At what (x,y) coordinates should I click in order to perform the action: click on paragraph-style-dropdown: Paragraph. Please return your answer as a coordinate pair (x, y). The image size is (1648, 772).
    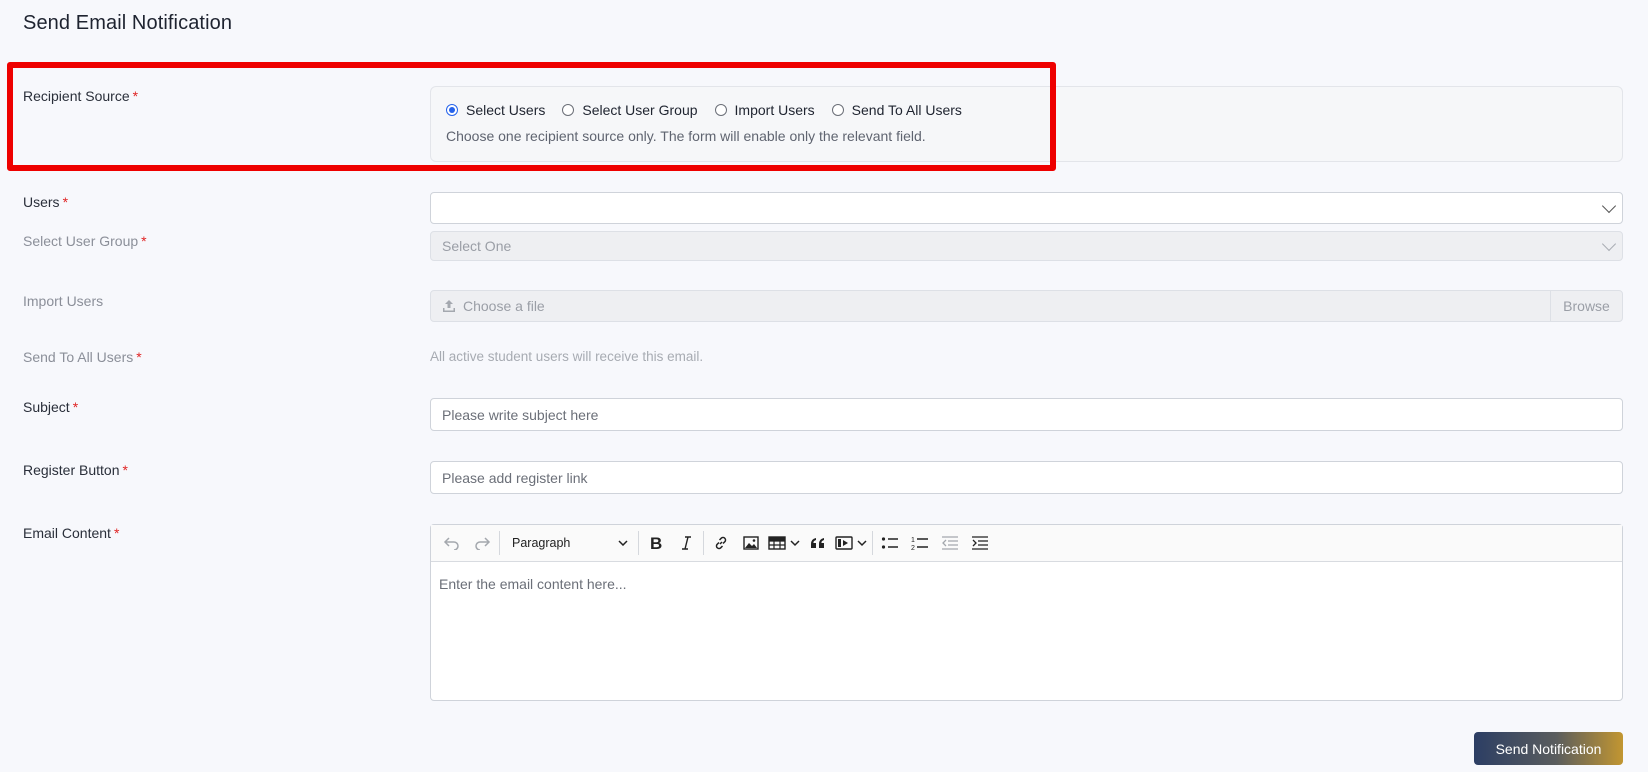
    Looking at the image, I should click on (569, 543).